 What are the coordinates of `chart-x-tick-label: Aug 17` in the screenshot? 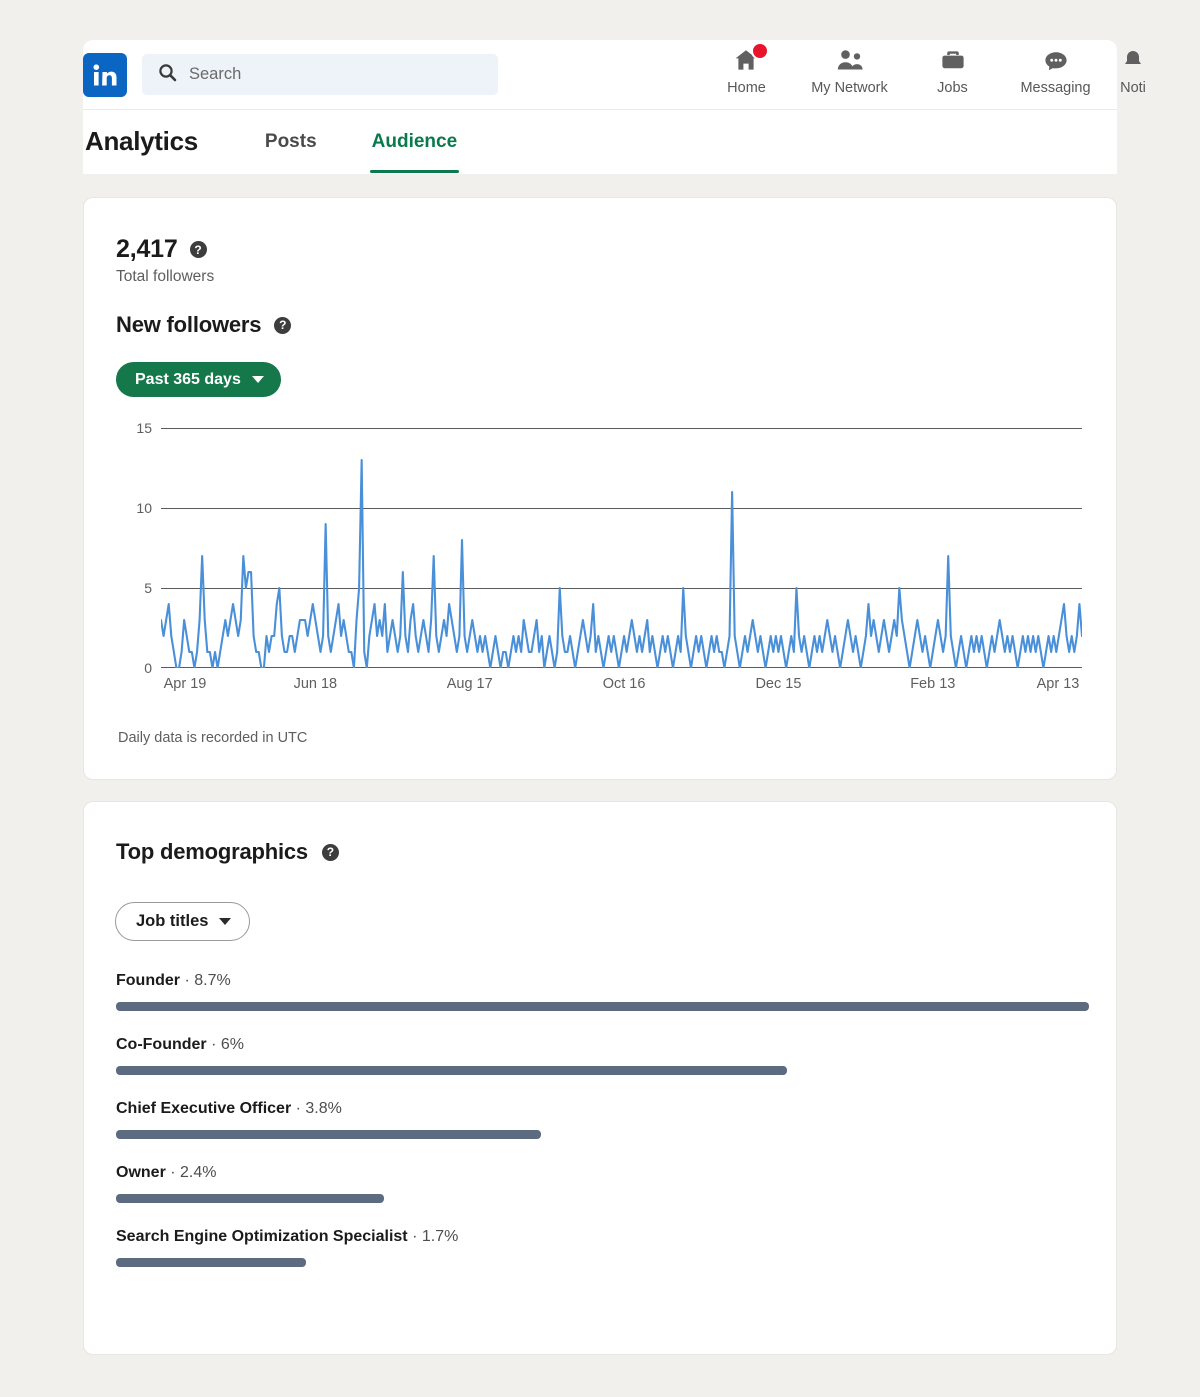 It's located at (469, 684).